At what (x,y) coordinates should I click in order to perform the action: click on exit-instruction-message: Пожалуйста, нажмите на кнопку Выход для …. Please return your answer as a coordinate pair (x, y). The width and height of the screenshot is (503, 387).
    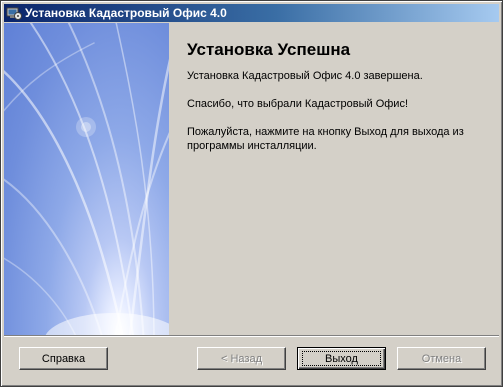
    Looking at the image, I should click on (325, 139).